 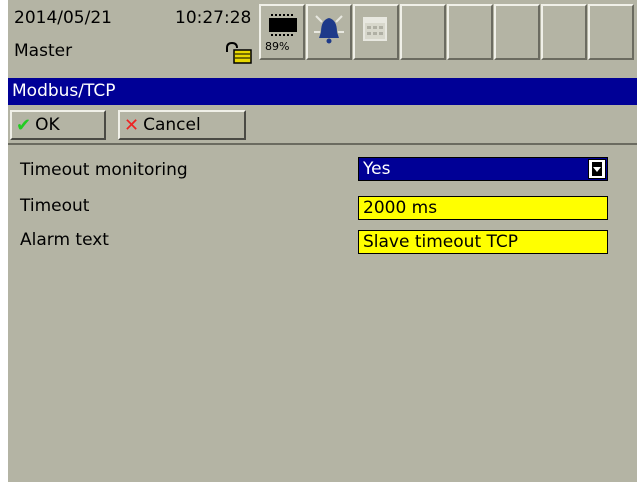 I want to click on lock-icon, so click(x=238, y=53).